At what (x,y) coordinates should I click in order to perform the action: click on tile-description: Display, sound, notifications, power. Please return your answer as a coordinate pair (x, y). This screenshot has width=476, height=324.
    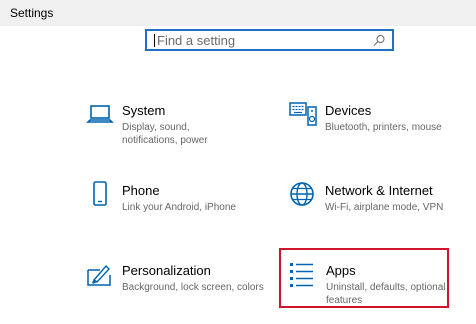
    Looking at the image, I should click on (165, 134).